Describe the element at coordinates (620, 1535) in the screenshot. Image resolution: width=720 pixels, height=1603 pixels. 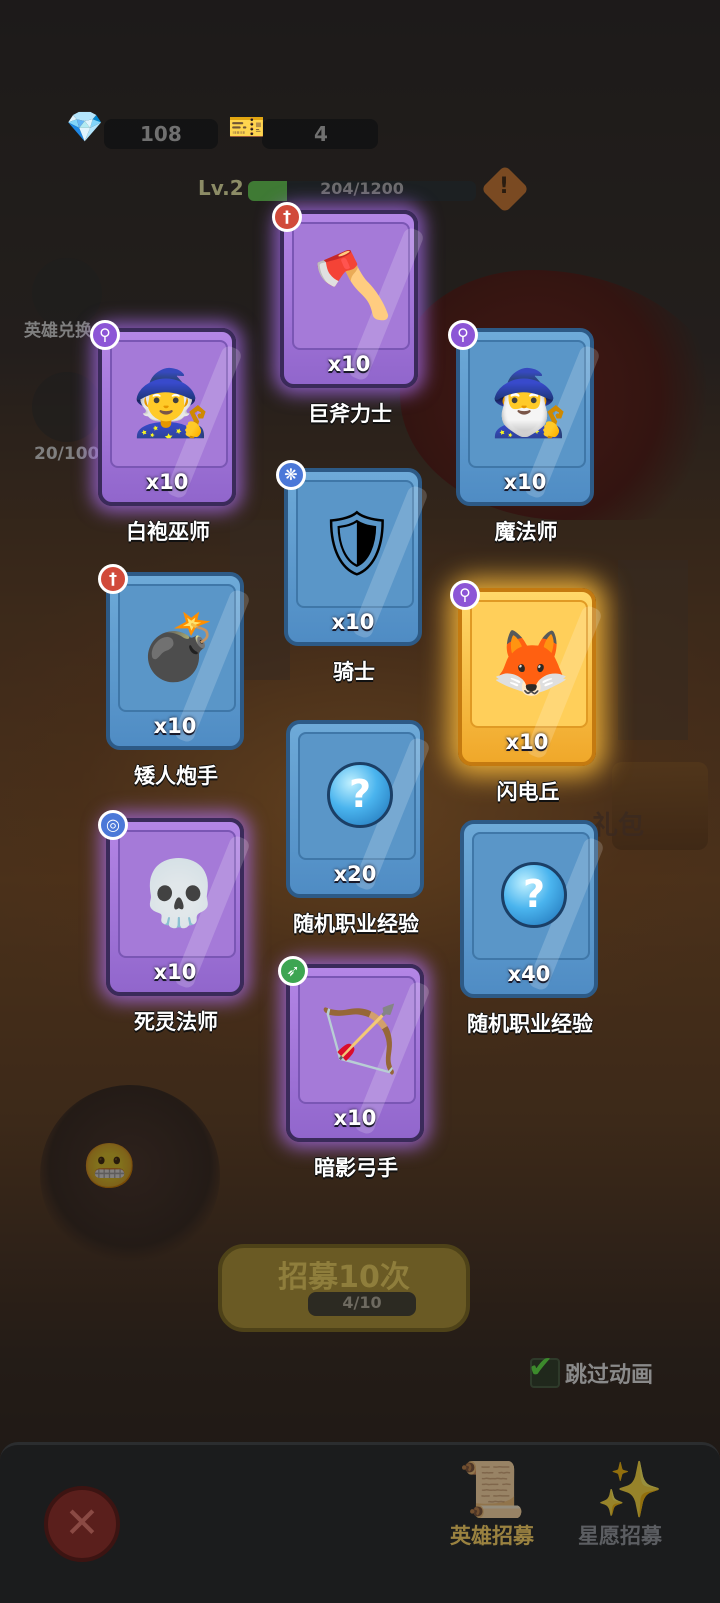
I see `tab-wish-recruit: 星愿招募` at that location.